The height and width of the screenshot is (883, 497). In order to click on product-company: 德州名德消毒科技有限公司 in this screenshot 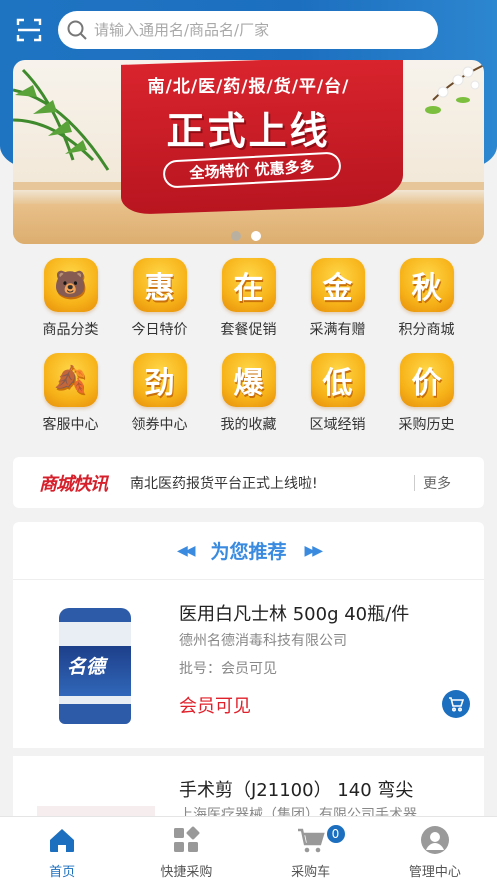, I will do `click(263, 641)`.